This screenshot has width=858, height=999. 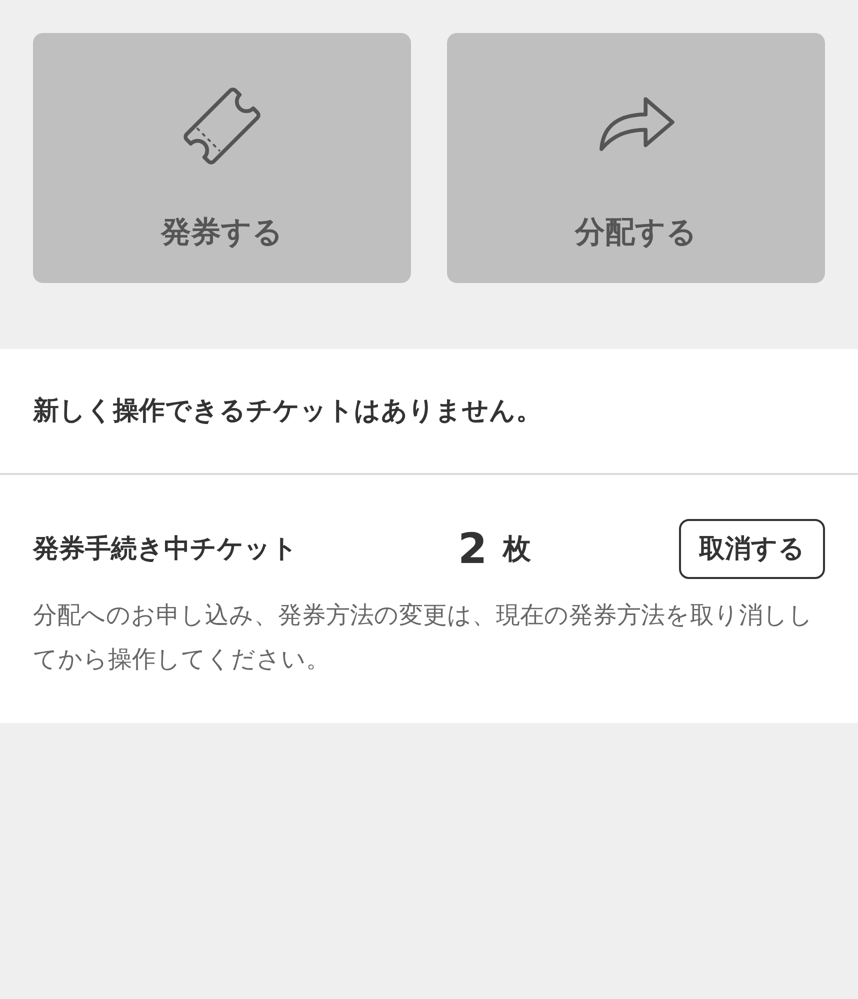 I want to click on count-unit: 枚, so click(x=517, y=549).